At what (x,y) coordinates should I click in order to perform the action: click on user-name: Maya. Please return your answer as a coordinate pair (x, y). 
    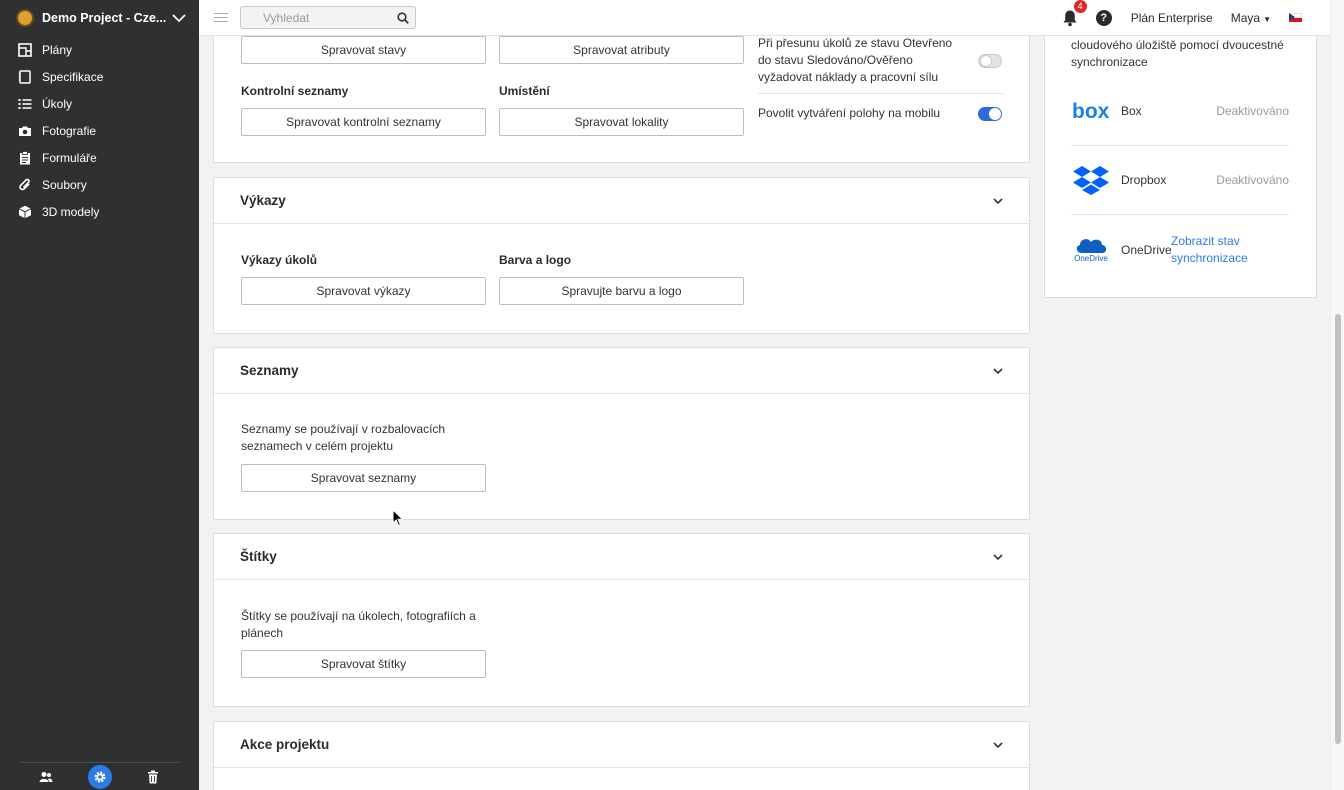
    Looking at the image, I should click on (1245, 17).